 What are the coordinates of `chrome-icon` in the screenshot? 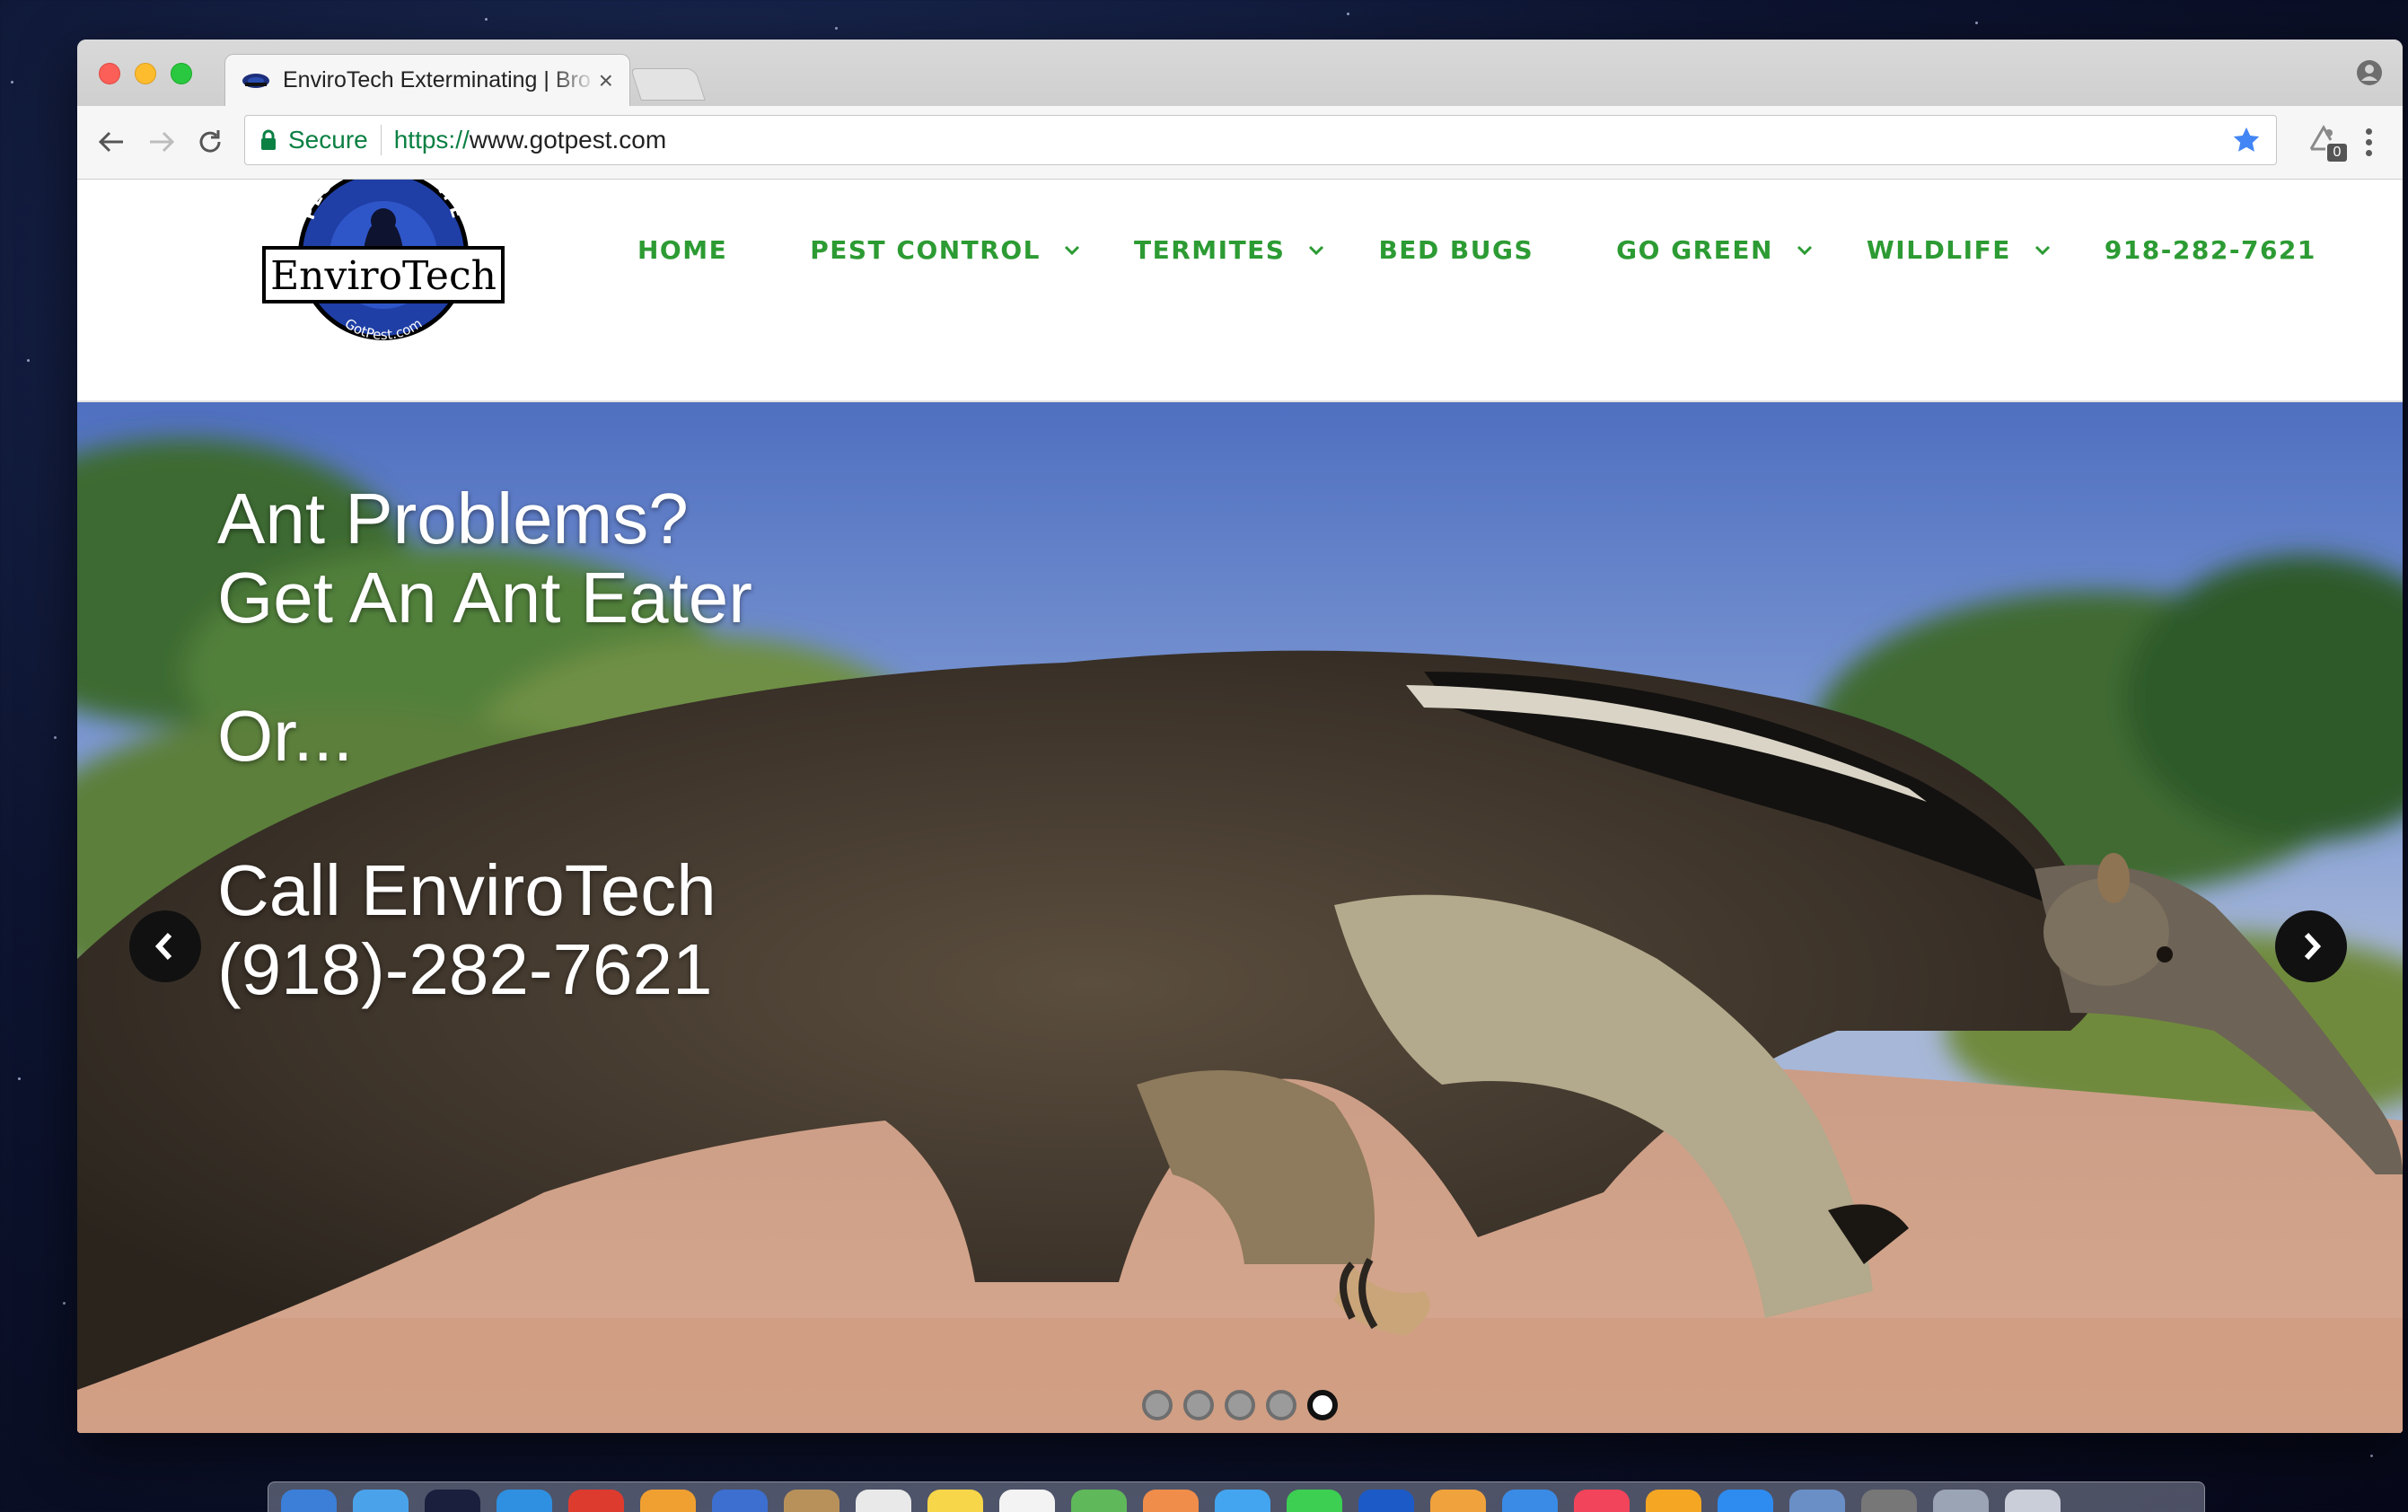 It's located at (596, 1501).